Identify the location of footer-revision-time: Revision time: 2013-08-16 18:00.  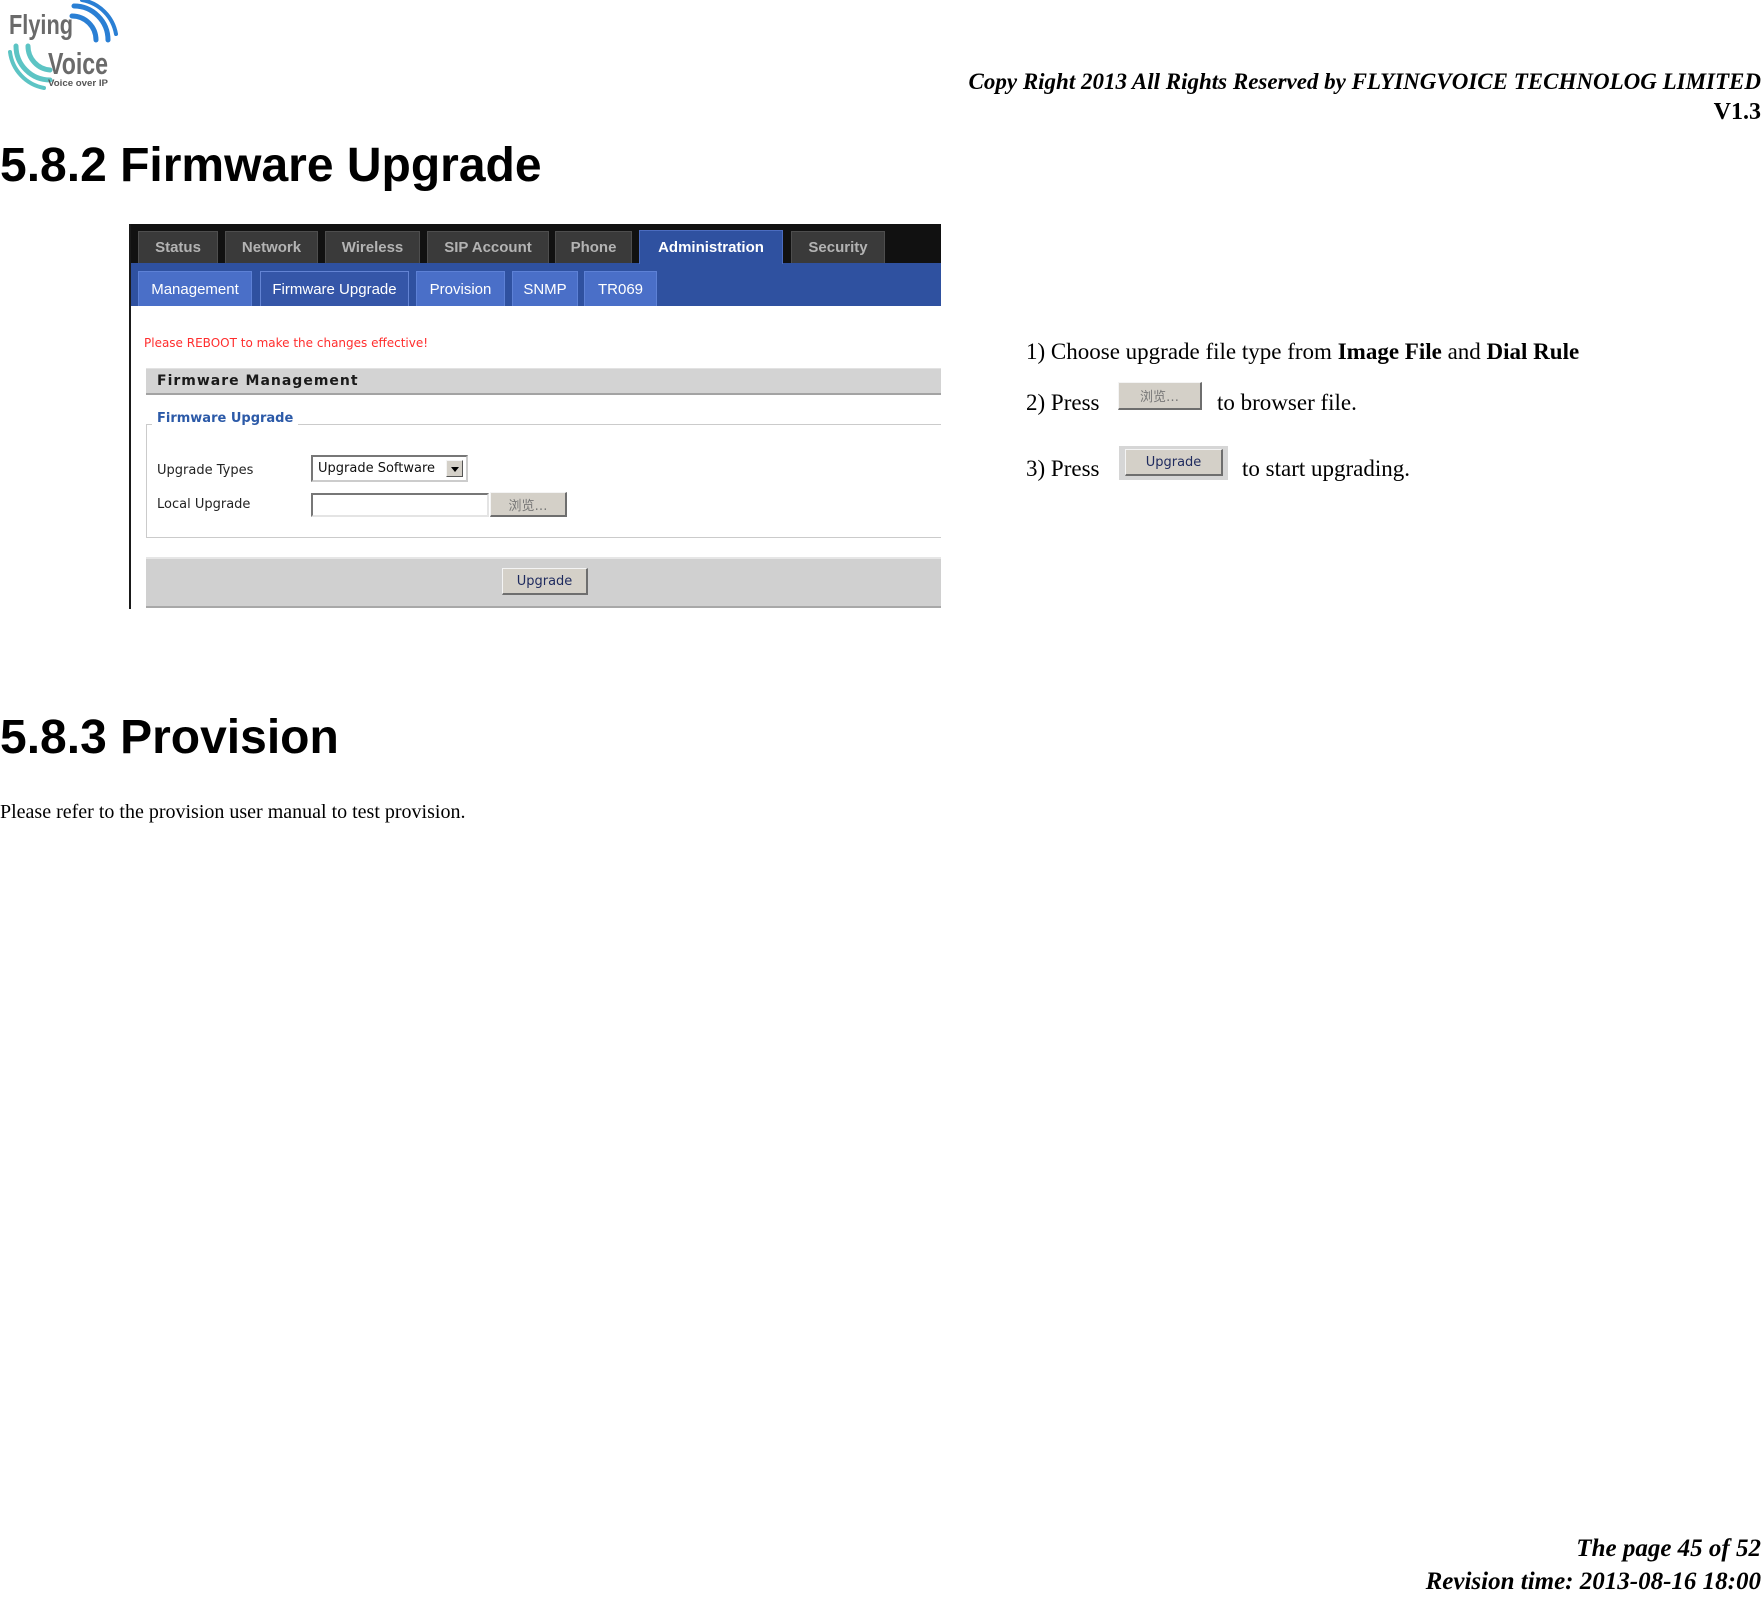
(1593, 1581).